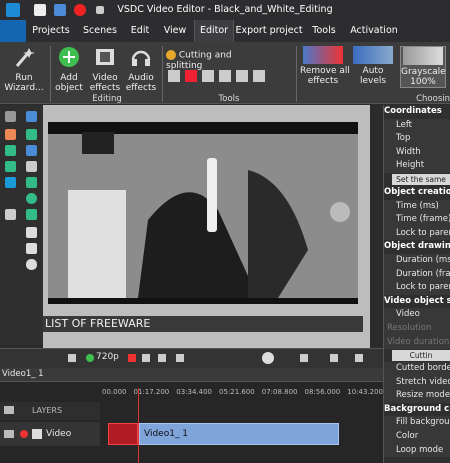  I want to click on cutting-splitting-button: Cutting and splitting, so click(216, 60).